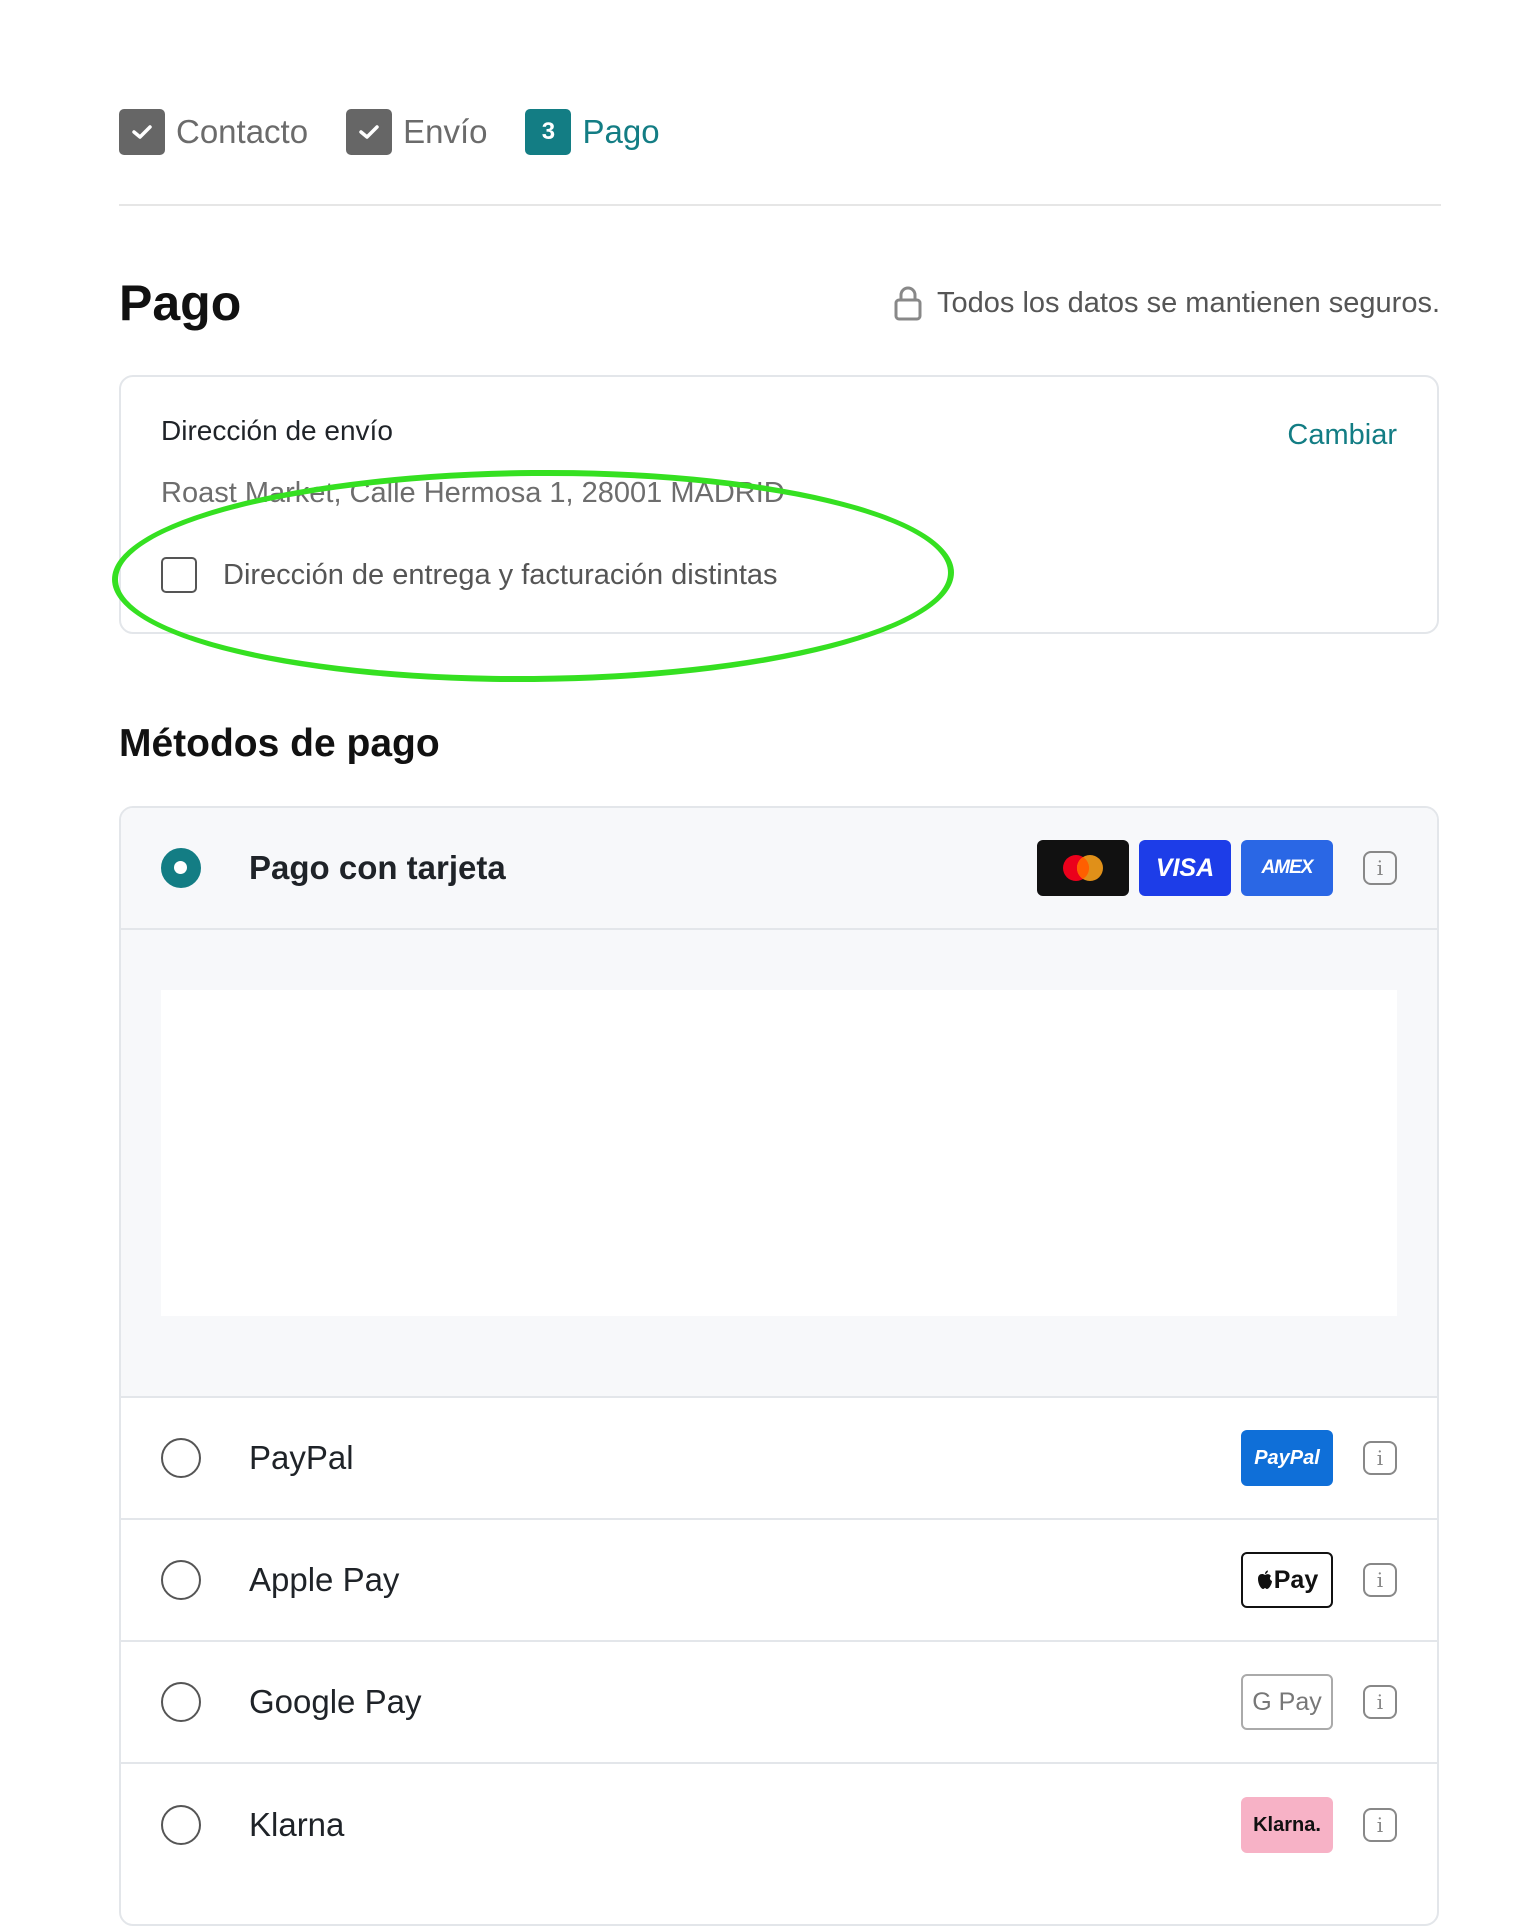 The height and width of the screenshot is (1926, 1536). I want to click on card-logos: VISA AMEX, so click(1185, 868).